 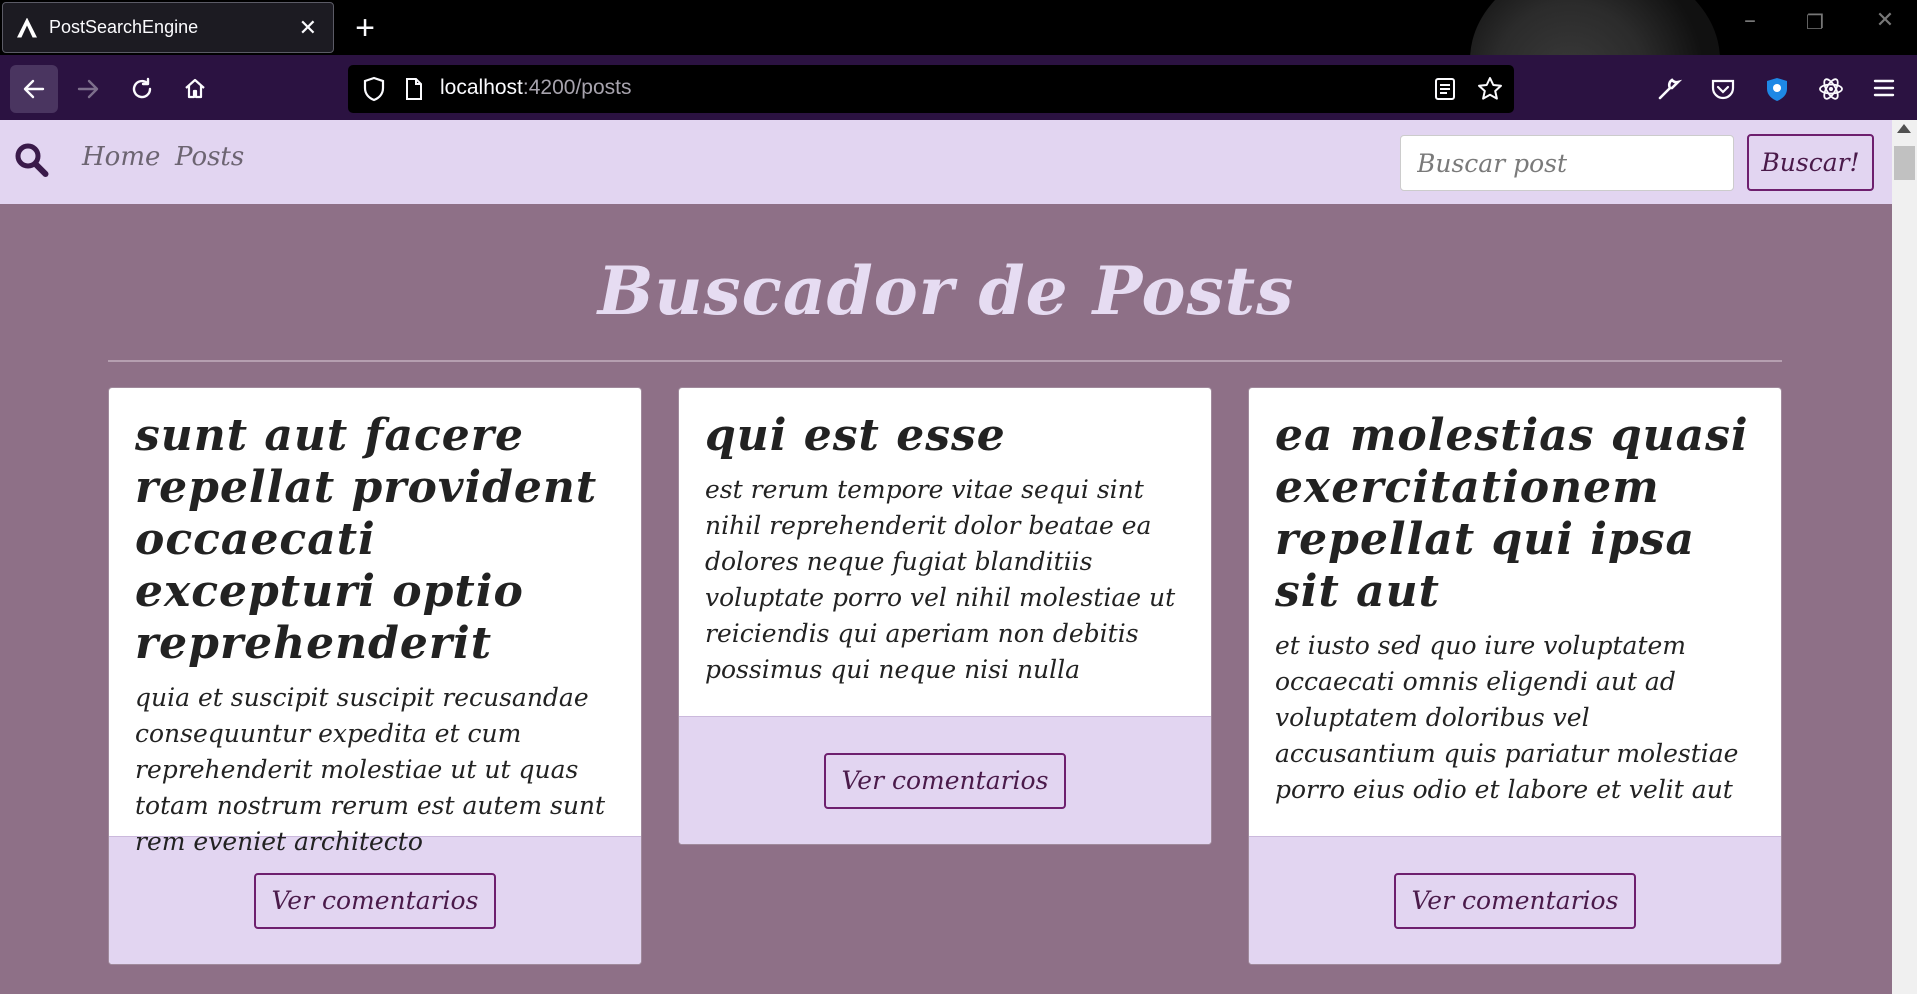 What do you see at coordinates (1669, 91) in the screenshot?
I see `wrench-icon` at bounding box center [1669, 91].